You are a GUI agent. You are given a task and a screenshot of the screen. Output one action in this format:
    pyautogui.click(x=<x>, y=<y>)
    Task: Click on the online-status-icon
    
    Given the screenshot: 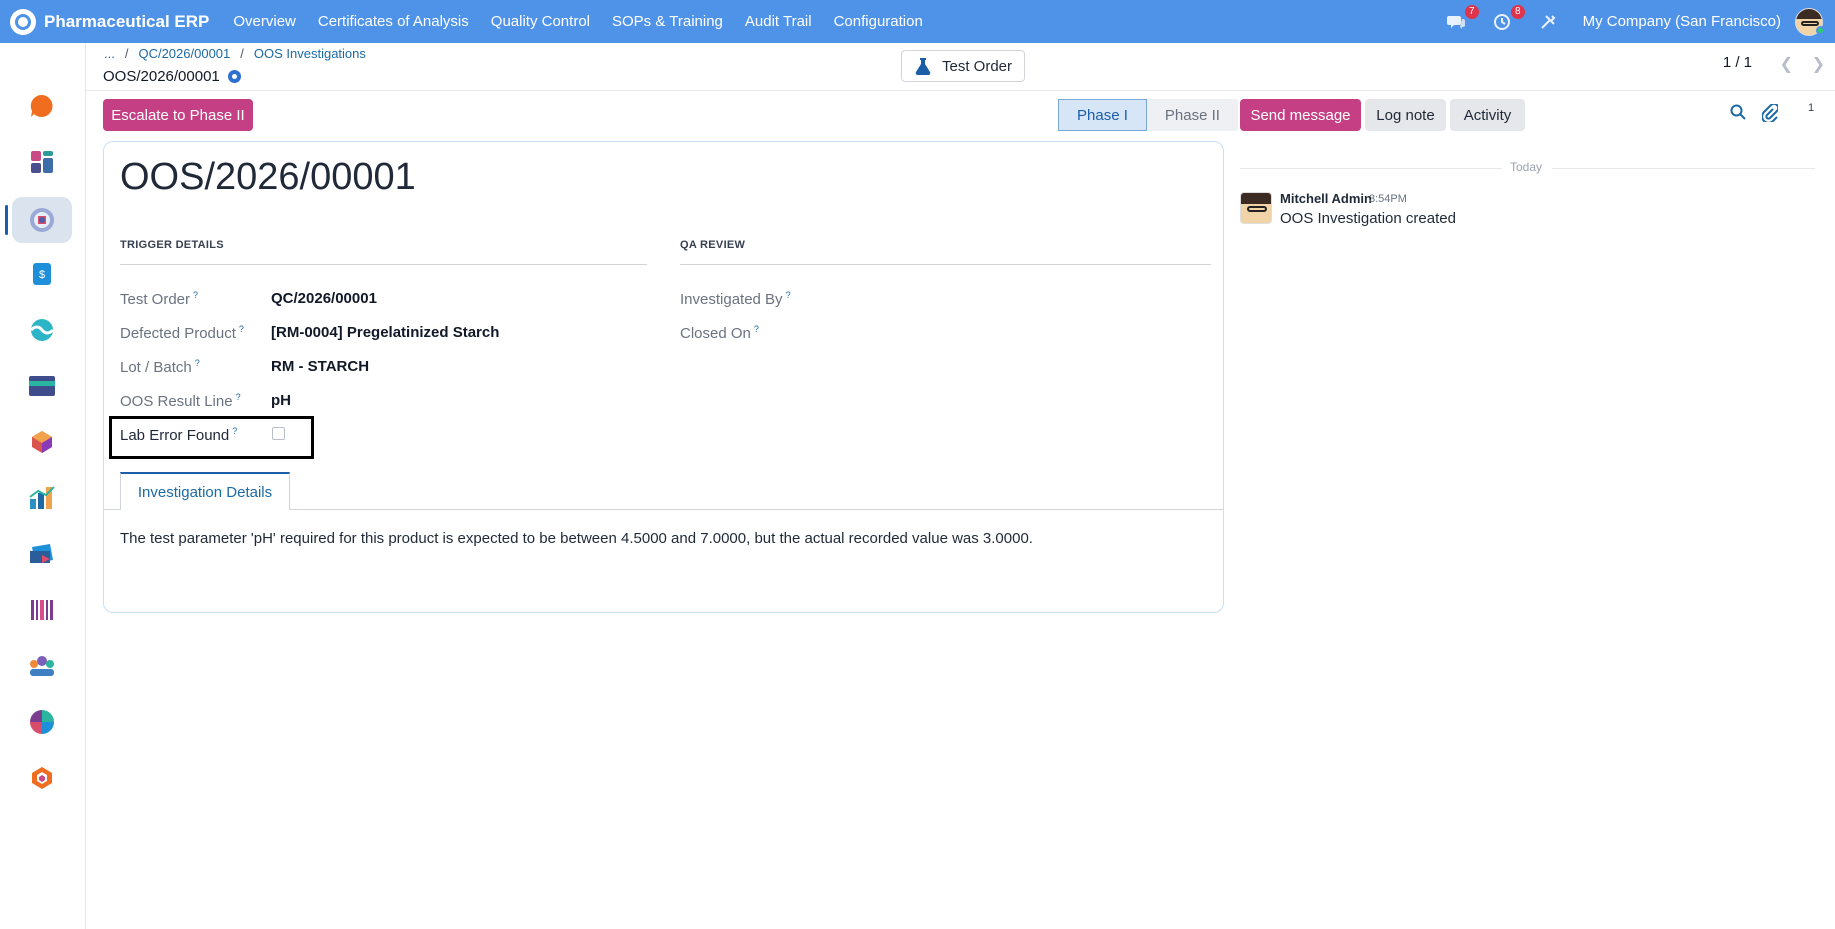 What is the action you would take?
    pyautogui.click(x=1820, y=30)
    